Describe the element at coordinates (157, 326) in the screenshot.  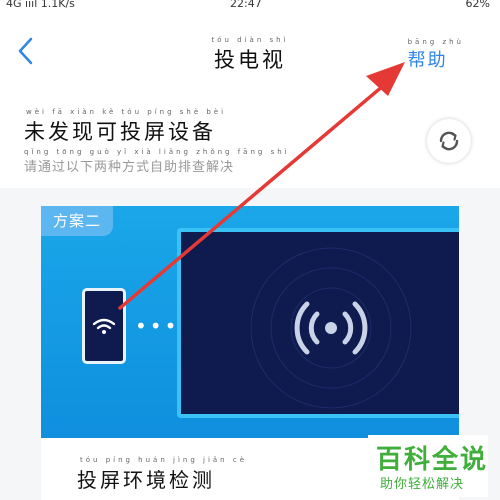
I see `connecting-dots: •••` at that location.